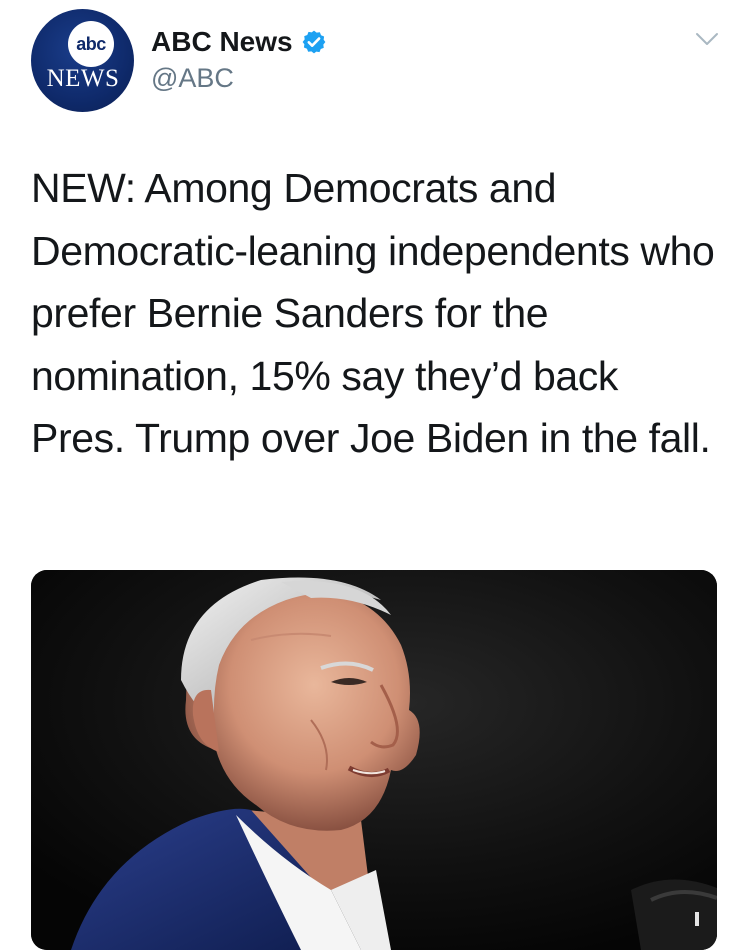 The width and height of the screenshot is (749, 950). What do you see at coordinates (83, 79) in the screenshot?
I see `news-logo-text: NEWS` at bounding box center [83, 79].